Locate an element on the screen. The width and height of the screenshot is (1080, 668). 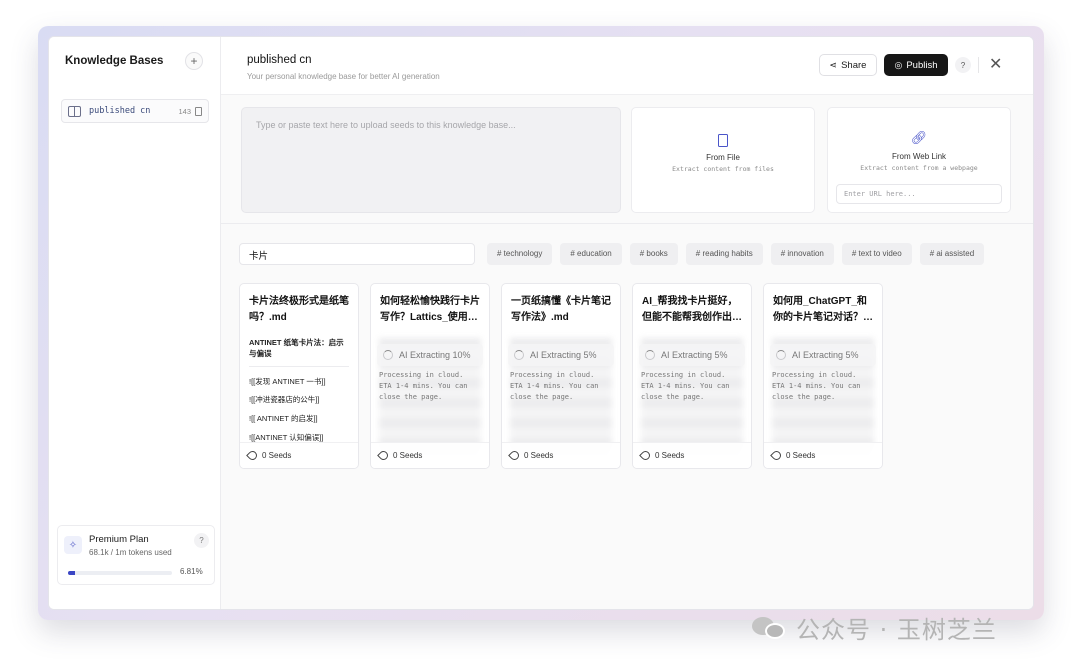
section-divider is located at coordinates (627, 223).